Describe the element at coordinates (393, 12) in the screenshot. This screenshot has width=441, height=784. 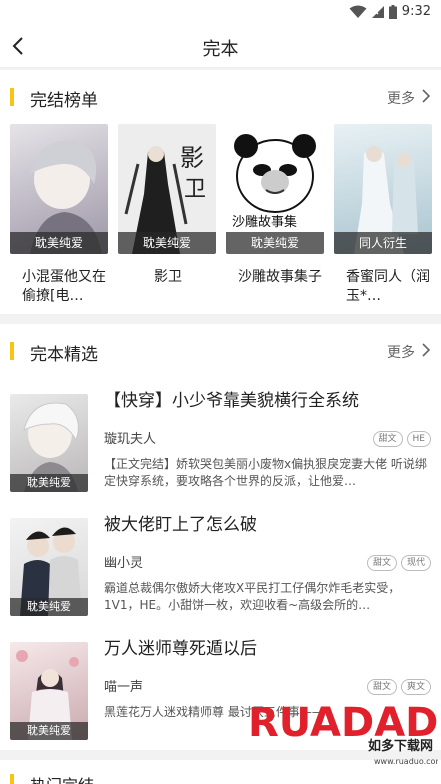
I see `battery-icon` at that location.